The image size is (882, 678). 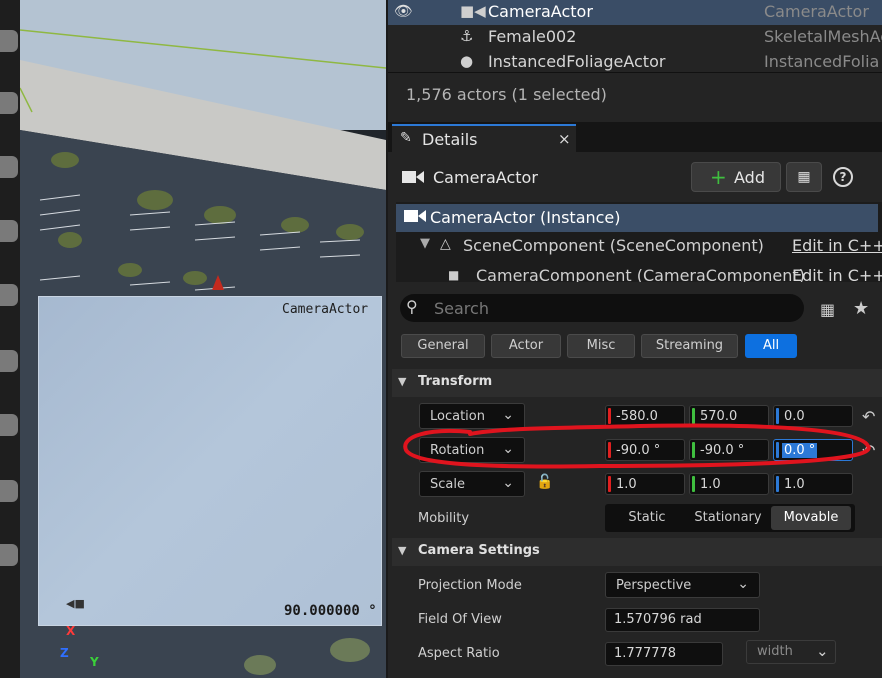 I want to click on lock-icon: 🔓, so click(x=544, y=482).